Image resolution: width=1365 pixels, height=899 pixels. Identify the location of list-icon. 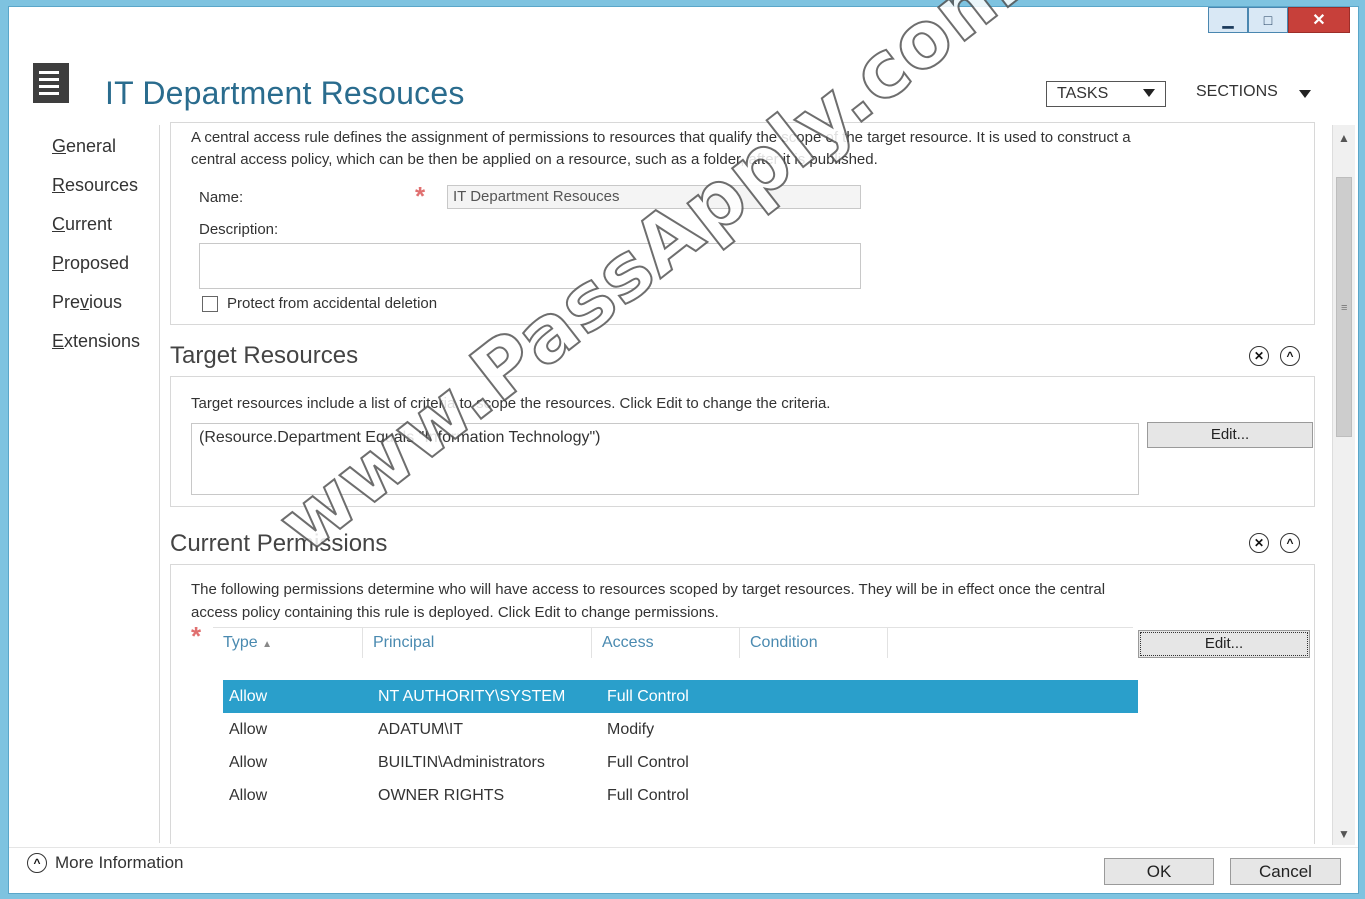
(51, 83).